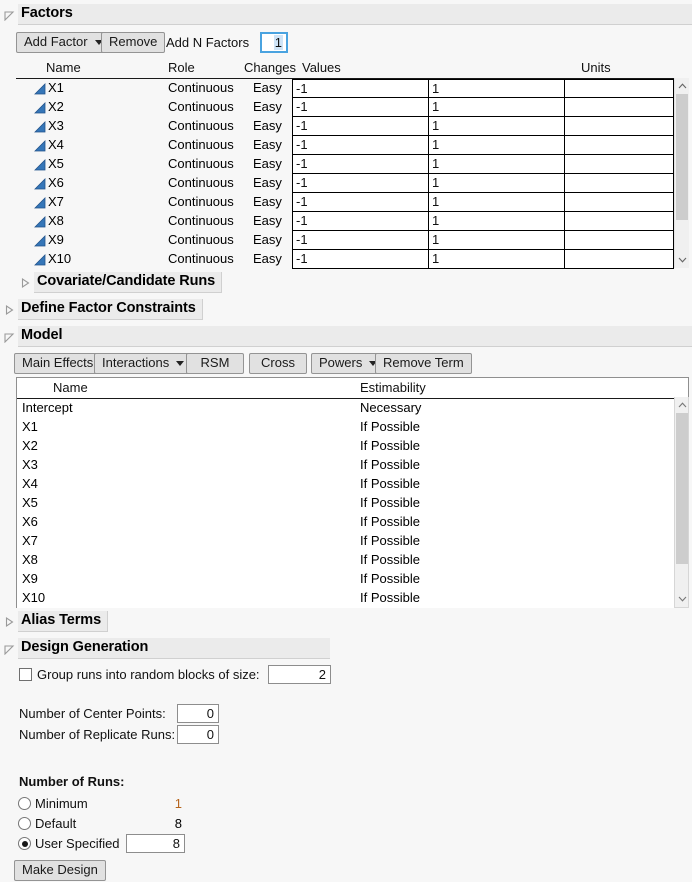  What do you see at coordinates (352, 522) in the screenshot?
I see `list-item: X6 If Possible` at bounding box center [352, 522].